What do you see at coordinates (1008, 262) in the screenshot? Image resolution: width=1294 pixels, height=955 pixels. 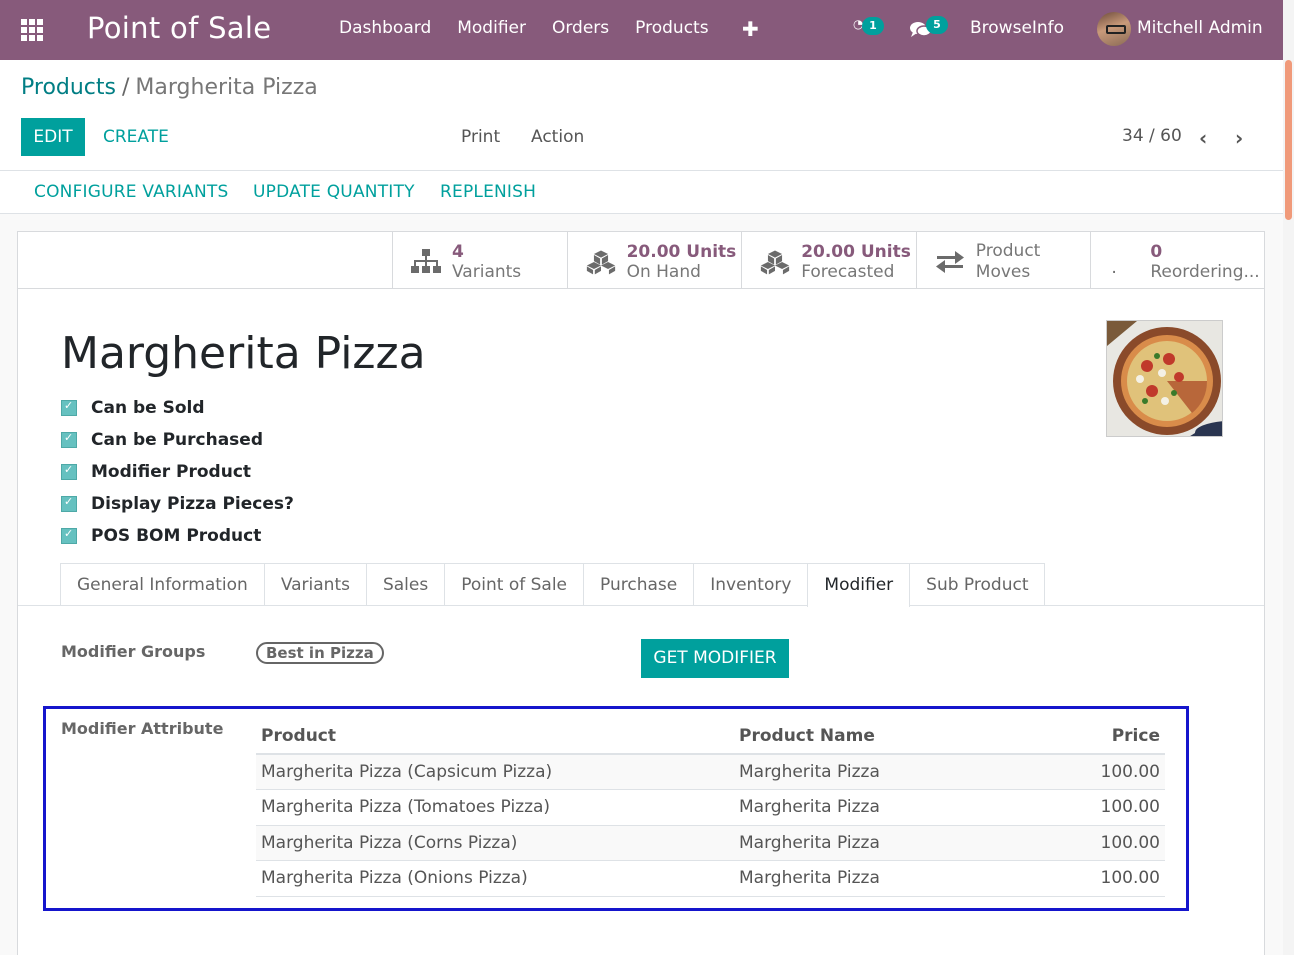 I see `product-moves-label: Product Moves` at bounding box center [1008, 262].